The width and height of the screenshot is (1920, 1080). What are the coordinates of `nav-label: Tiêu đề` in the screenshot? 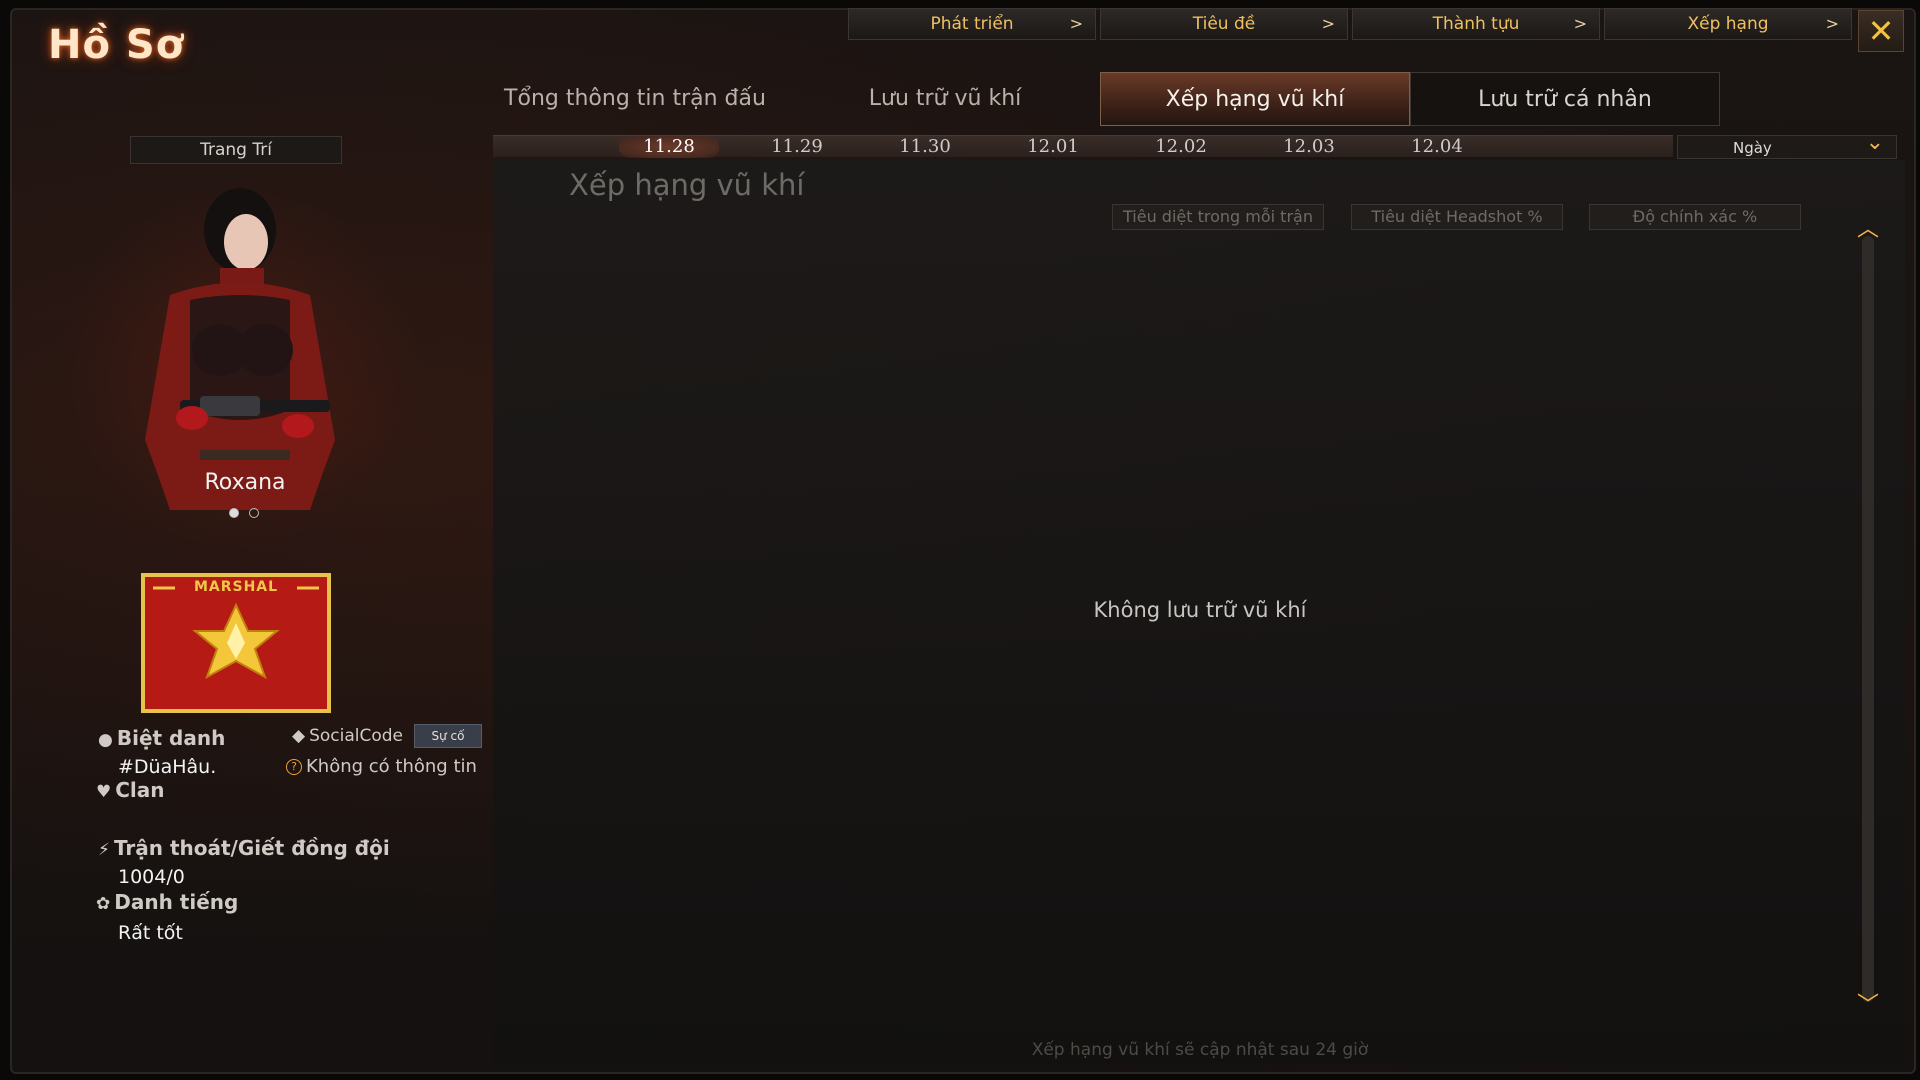 It's located at (1224, 24).